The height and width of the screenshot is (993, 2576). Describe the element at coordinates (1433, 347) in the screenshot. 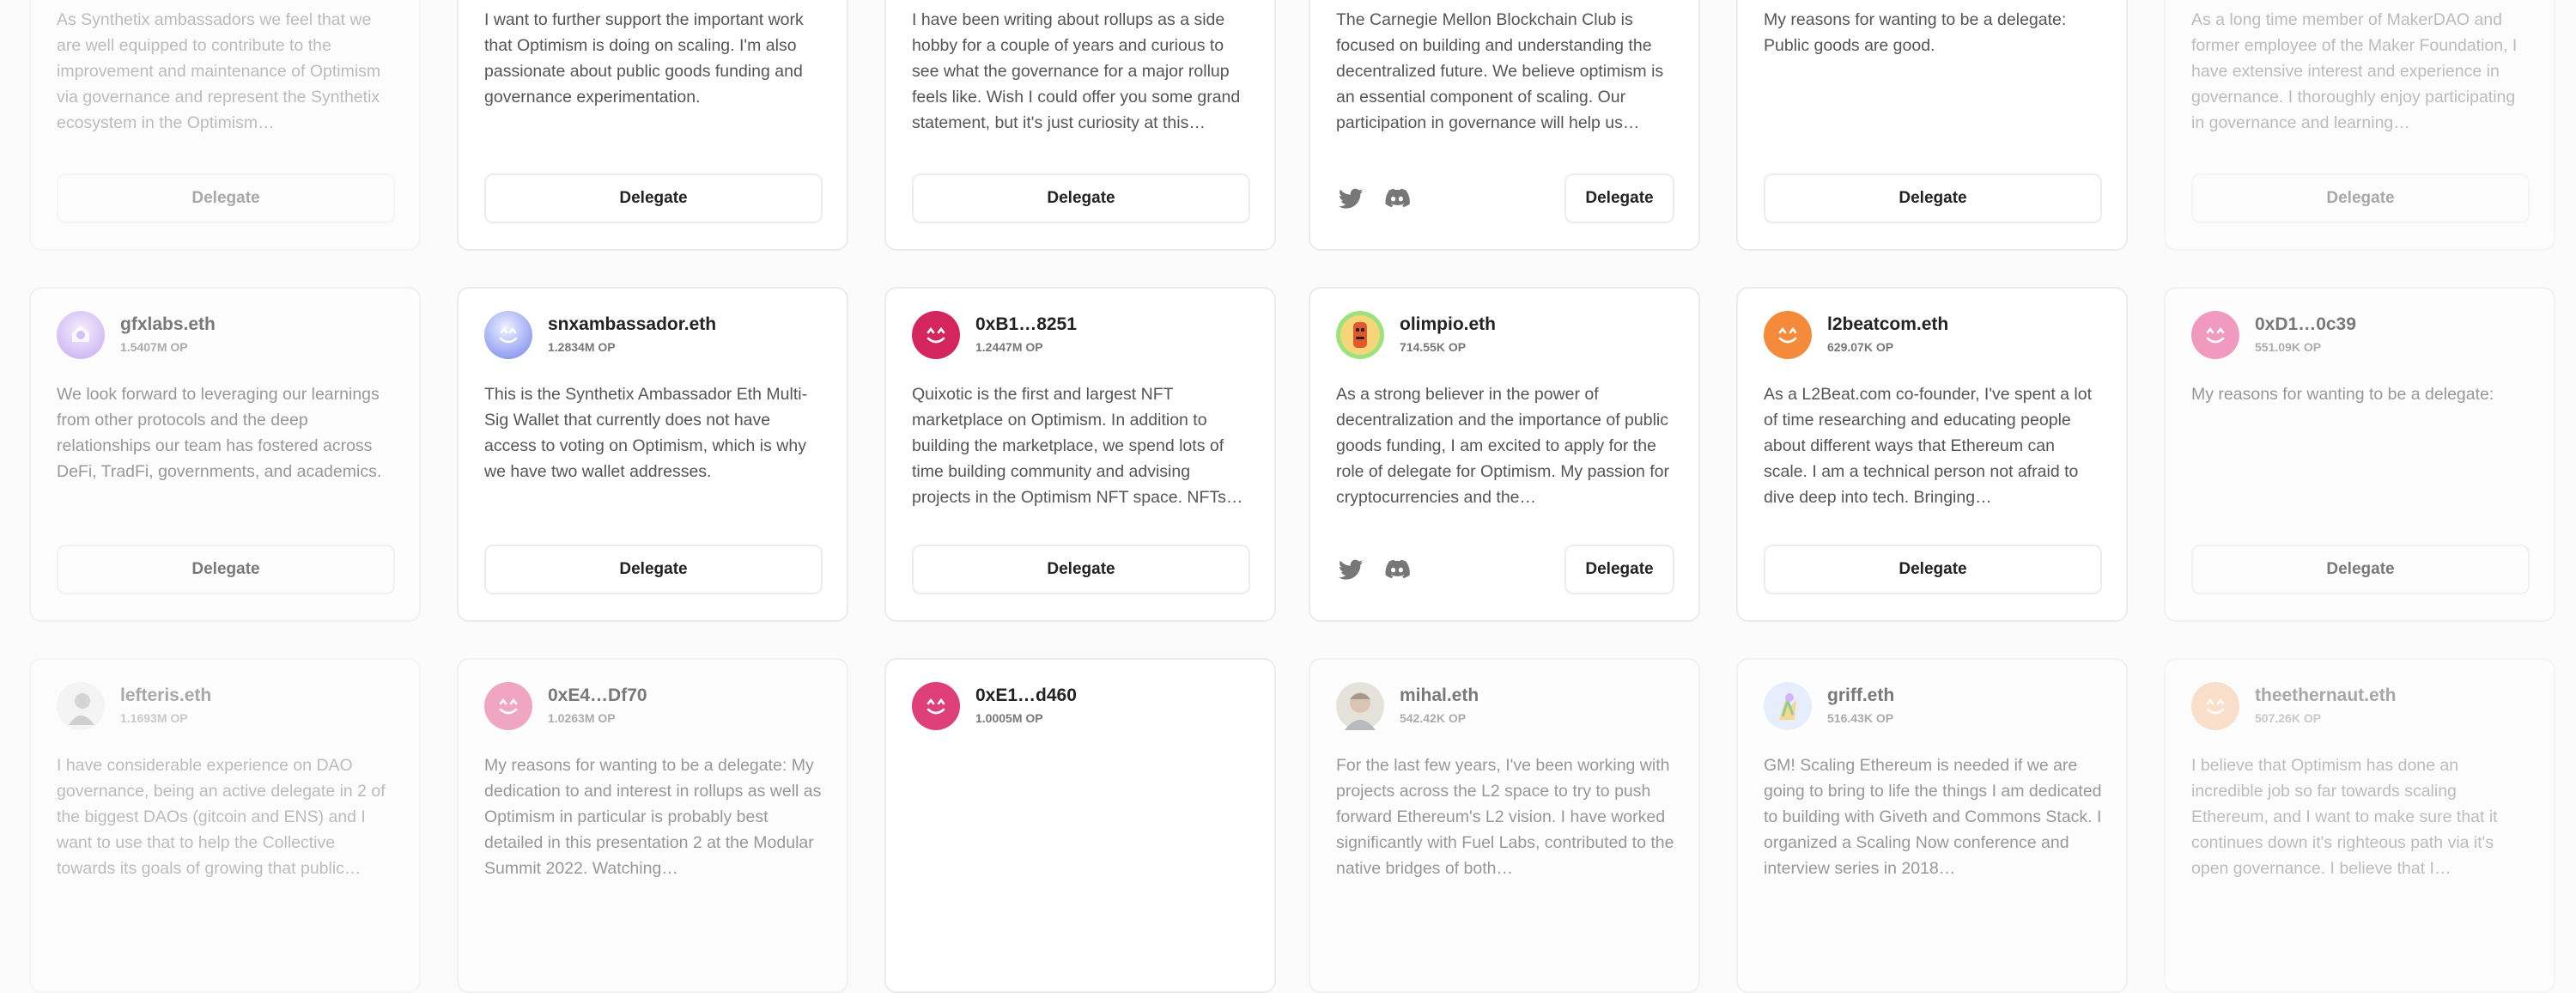

I see `voting-power: 714.55K OP` at that location.